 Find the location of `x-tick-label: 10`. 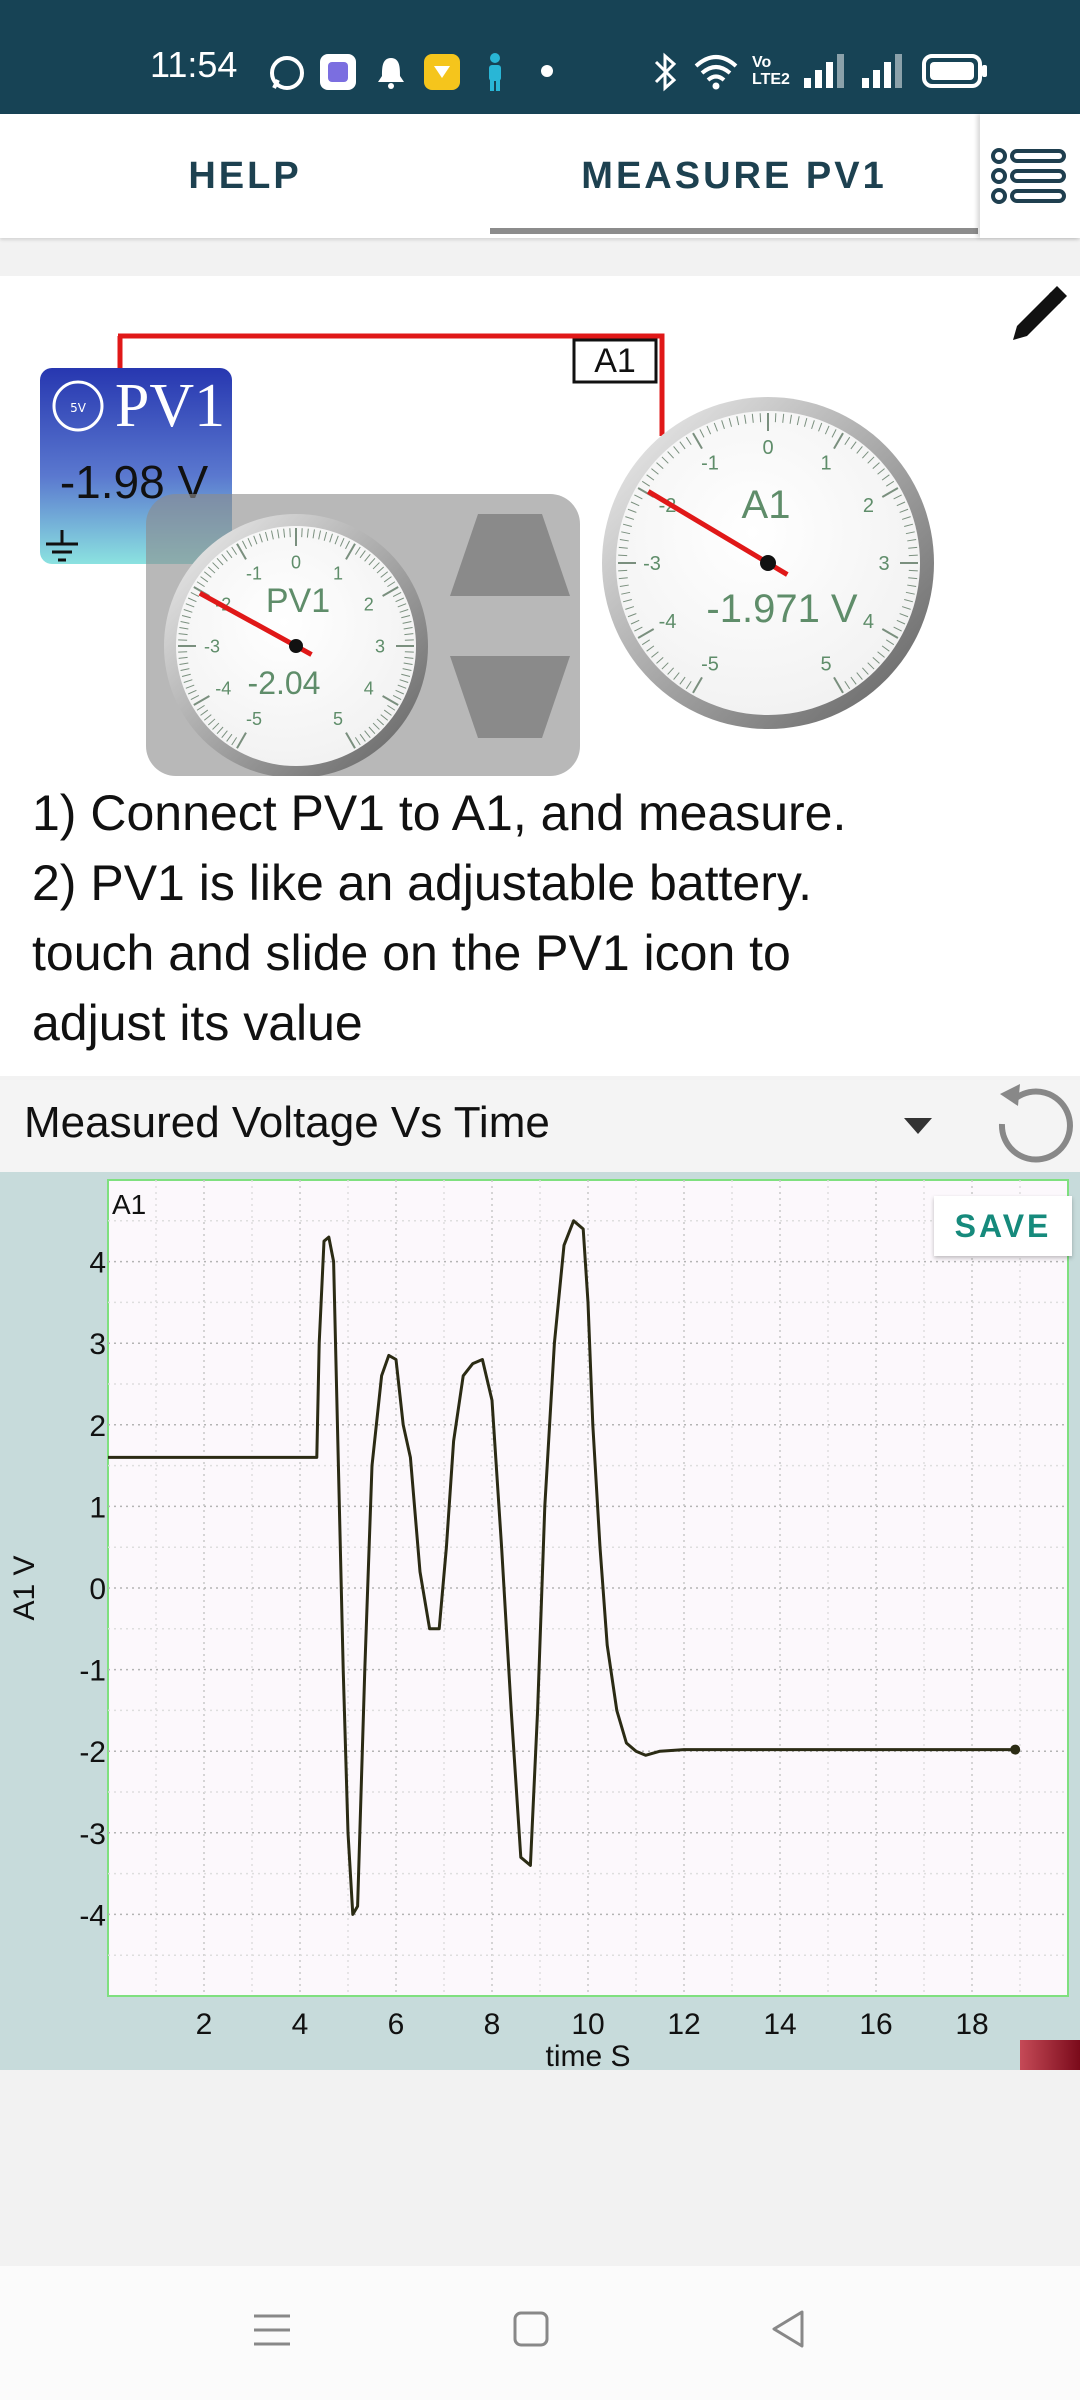

x-tick-label: 10 is located at coordinates (587, 2024).